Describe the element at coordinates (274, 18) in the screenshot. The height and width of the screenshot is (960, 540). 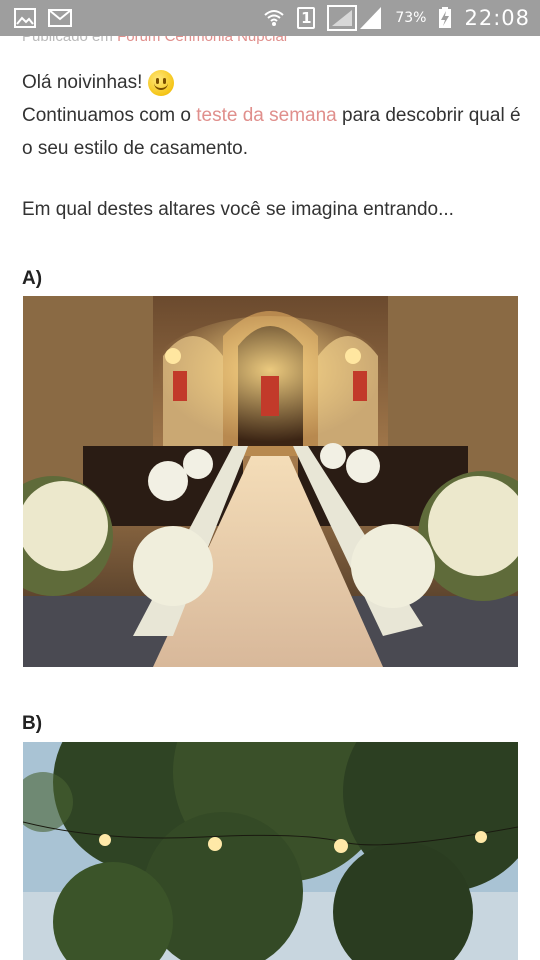
I see `wifi-icon` at that location.